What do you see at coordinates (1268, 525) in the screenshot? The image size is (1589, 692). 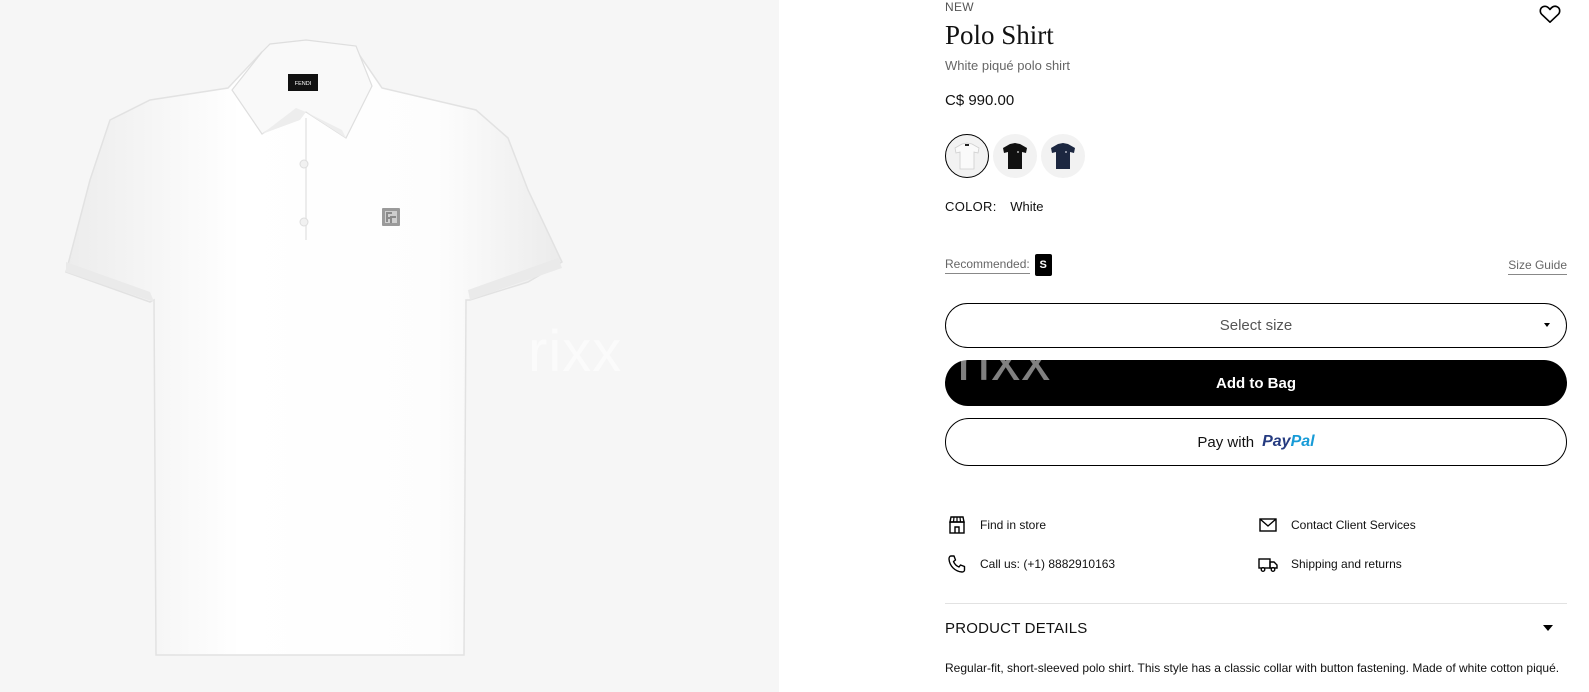 I see `mail-icon` at bounding box center [1268, 525].